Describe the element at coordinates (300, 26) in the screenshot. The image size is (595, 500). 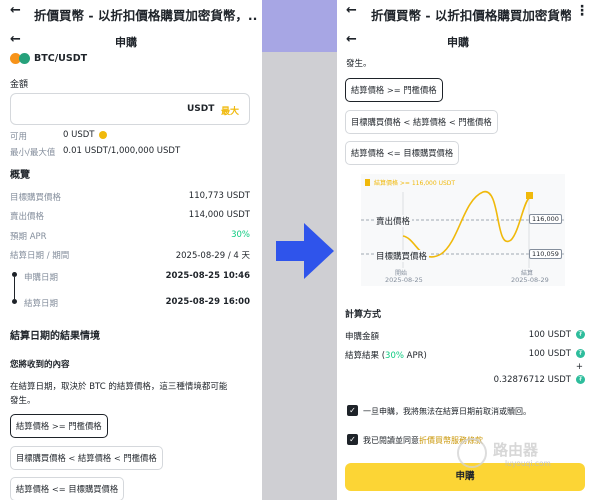
I see `background-window-strip` at that location.